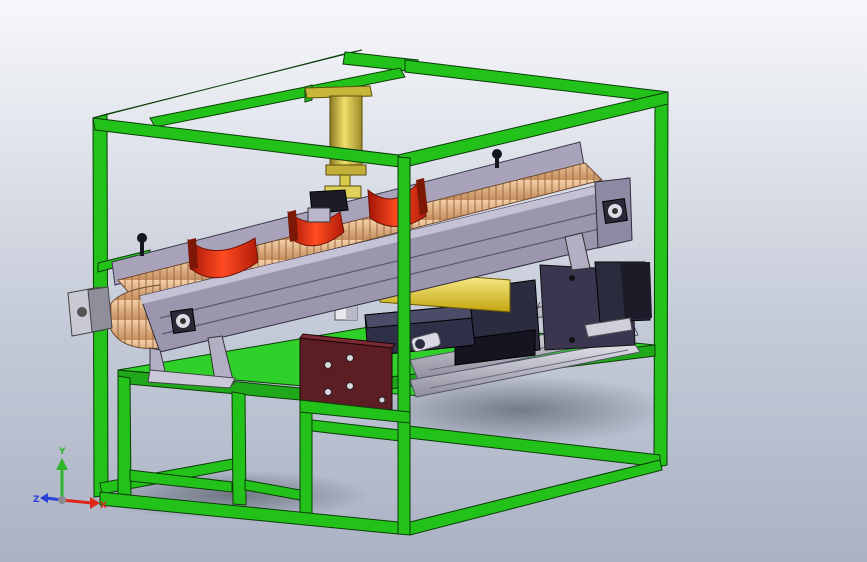  I want to click on gear-reducer, so click(90, 311).